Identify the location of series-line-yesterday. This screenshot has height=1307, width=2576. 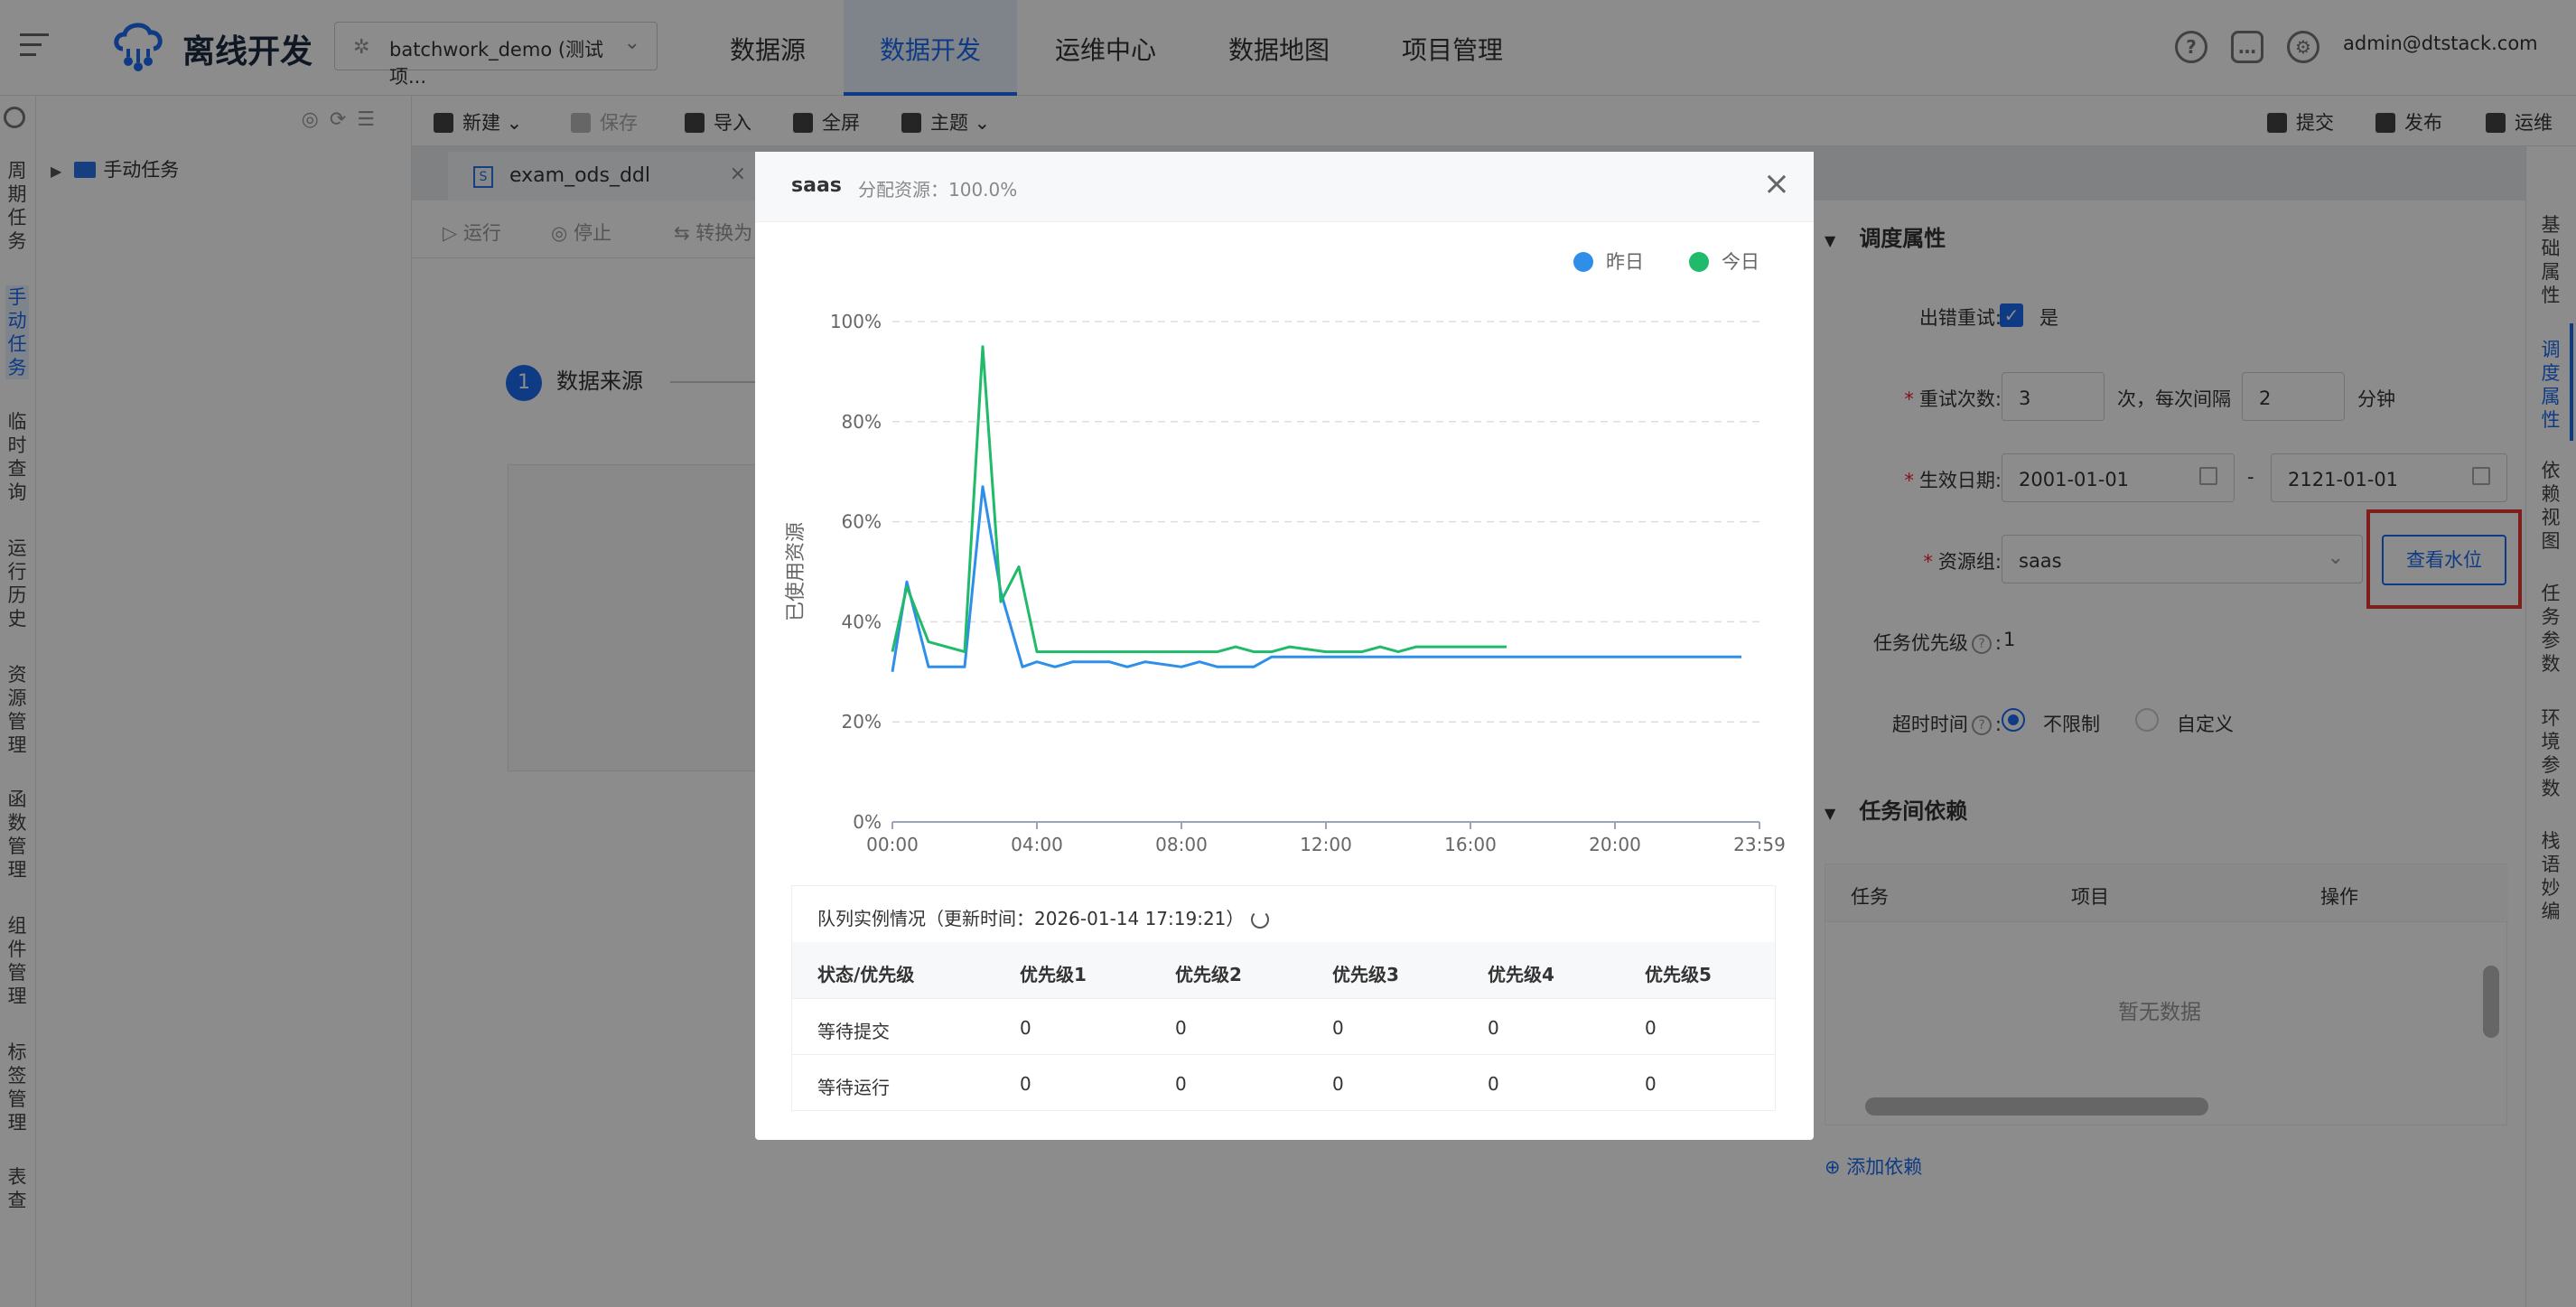
(1316, 579).